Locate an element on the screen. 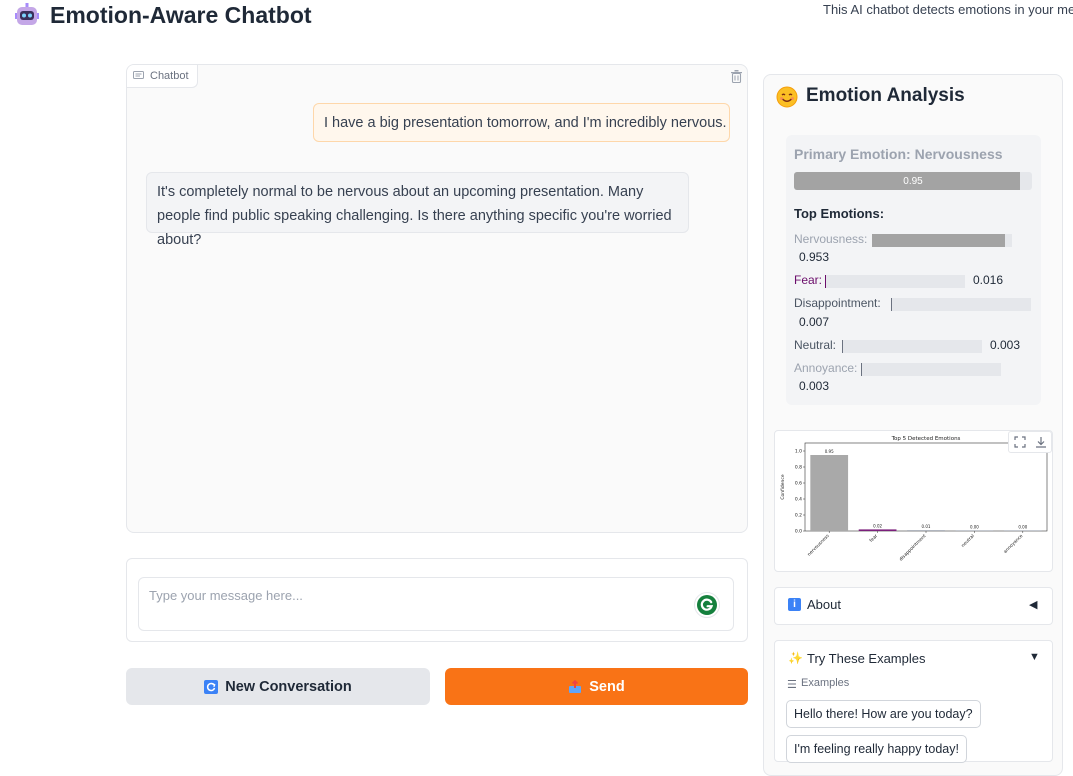 The height and width of the screenshot is (776, 1073). emotion-value: 0.007 is located at coordinates (814, 322).